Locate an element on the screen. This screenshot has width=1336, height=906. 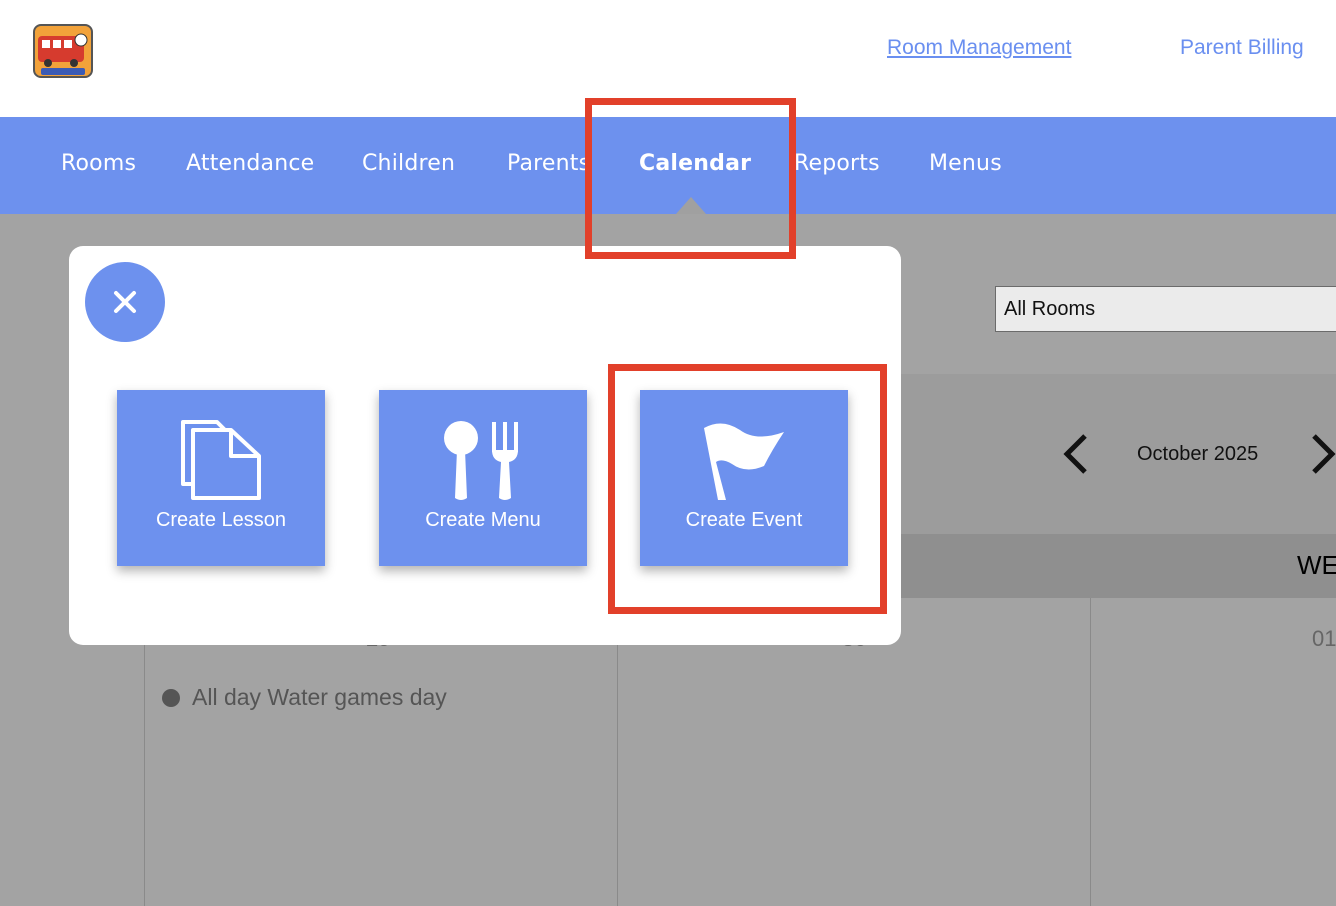
magic-bus-logo-icon is located at coordinates (63, 51).